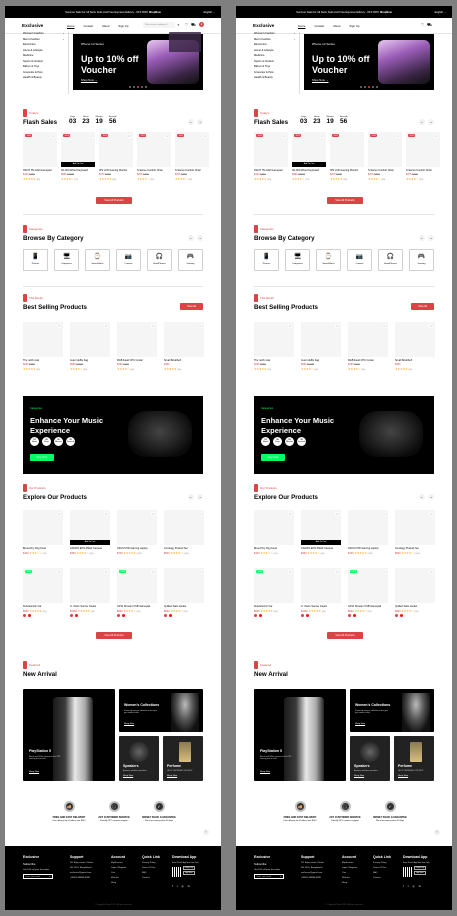  Describe the element at coordinates (390, 260) in the screenshot. I see `category-tile: 🎧 HeadPhones` at that location.